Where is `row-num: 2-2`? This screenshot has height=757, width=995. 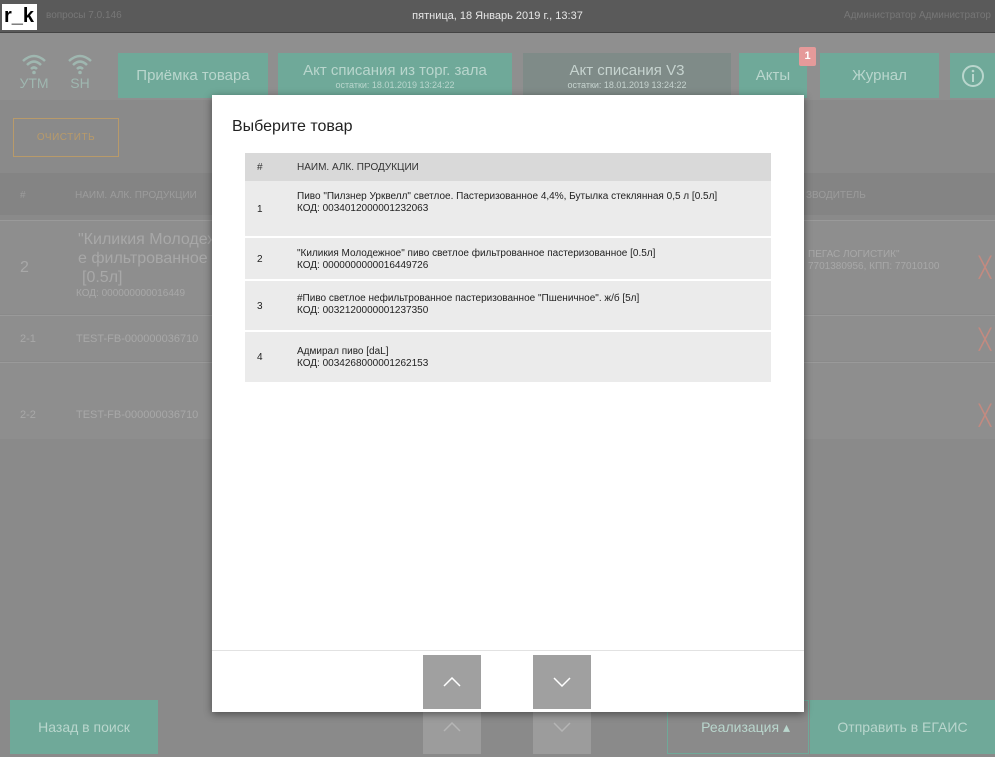 row-num: 2-2 is located at coordinates (28, 415).